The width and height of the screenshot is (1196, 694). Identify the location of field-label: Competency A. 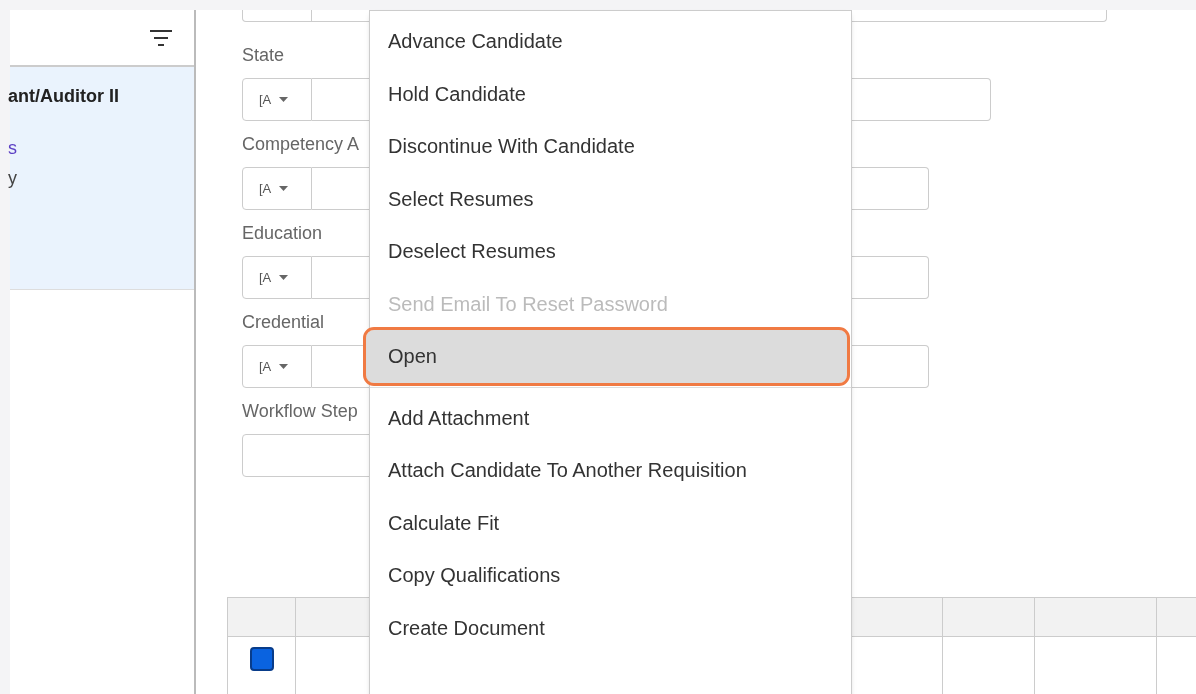
(301, 144).